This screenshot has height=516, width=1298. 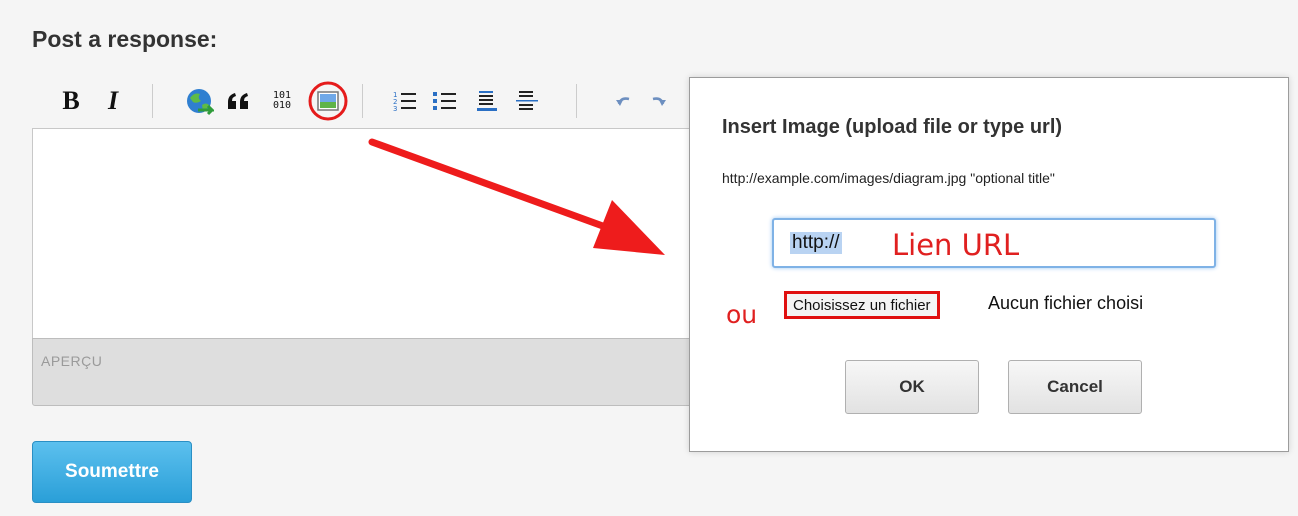 What do you see at coordinates (912, 387) in the screenshot?
I see `ok-button: OK` at bounding box center [912, 387].